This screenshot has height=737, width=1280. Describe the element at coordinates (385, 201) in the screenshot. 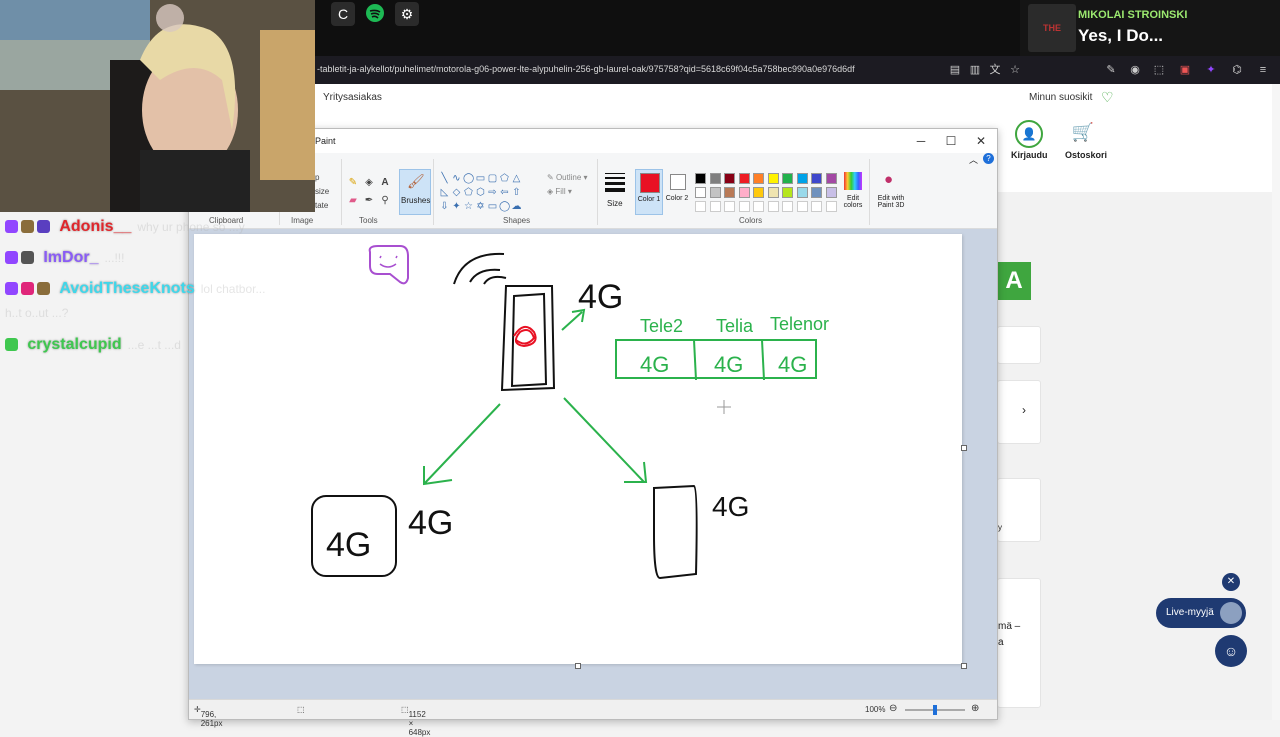

I see `magnifier-icon: ⚲` at that location.